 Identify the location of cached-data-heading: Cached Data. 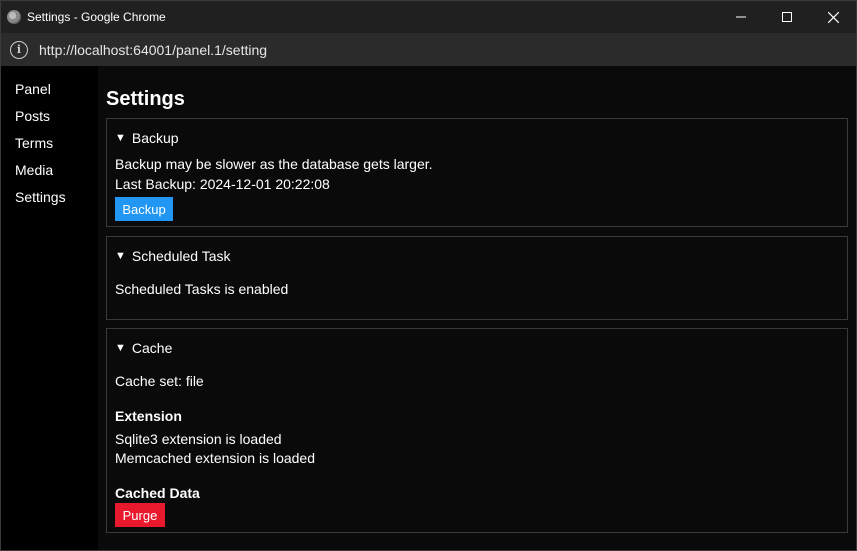
(157, 493).